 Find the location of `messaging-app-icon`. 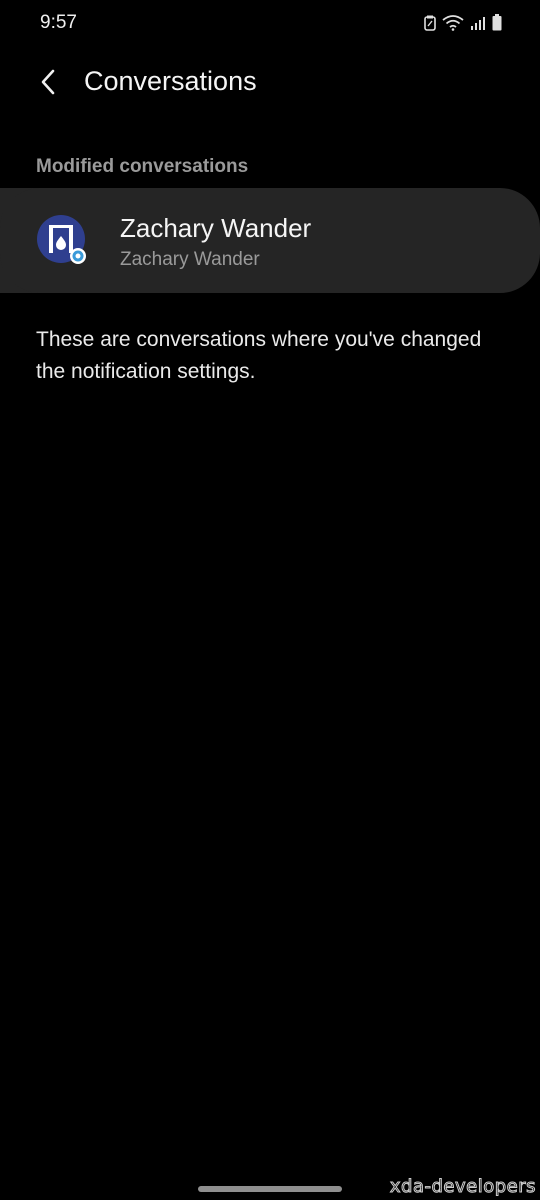

messaging-app-icon is located at coordinates (61, 239).